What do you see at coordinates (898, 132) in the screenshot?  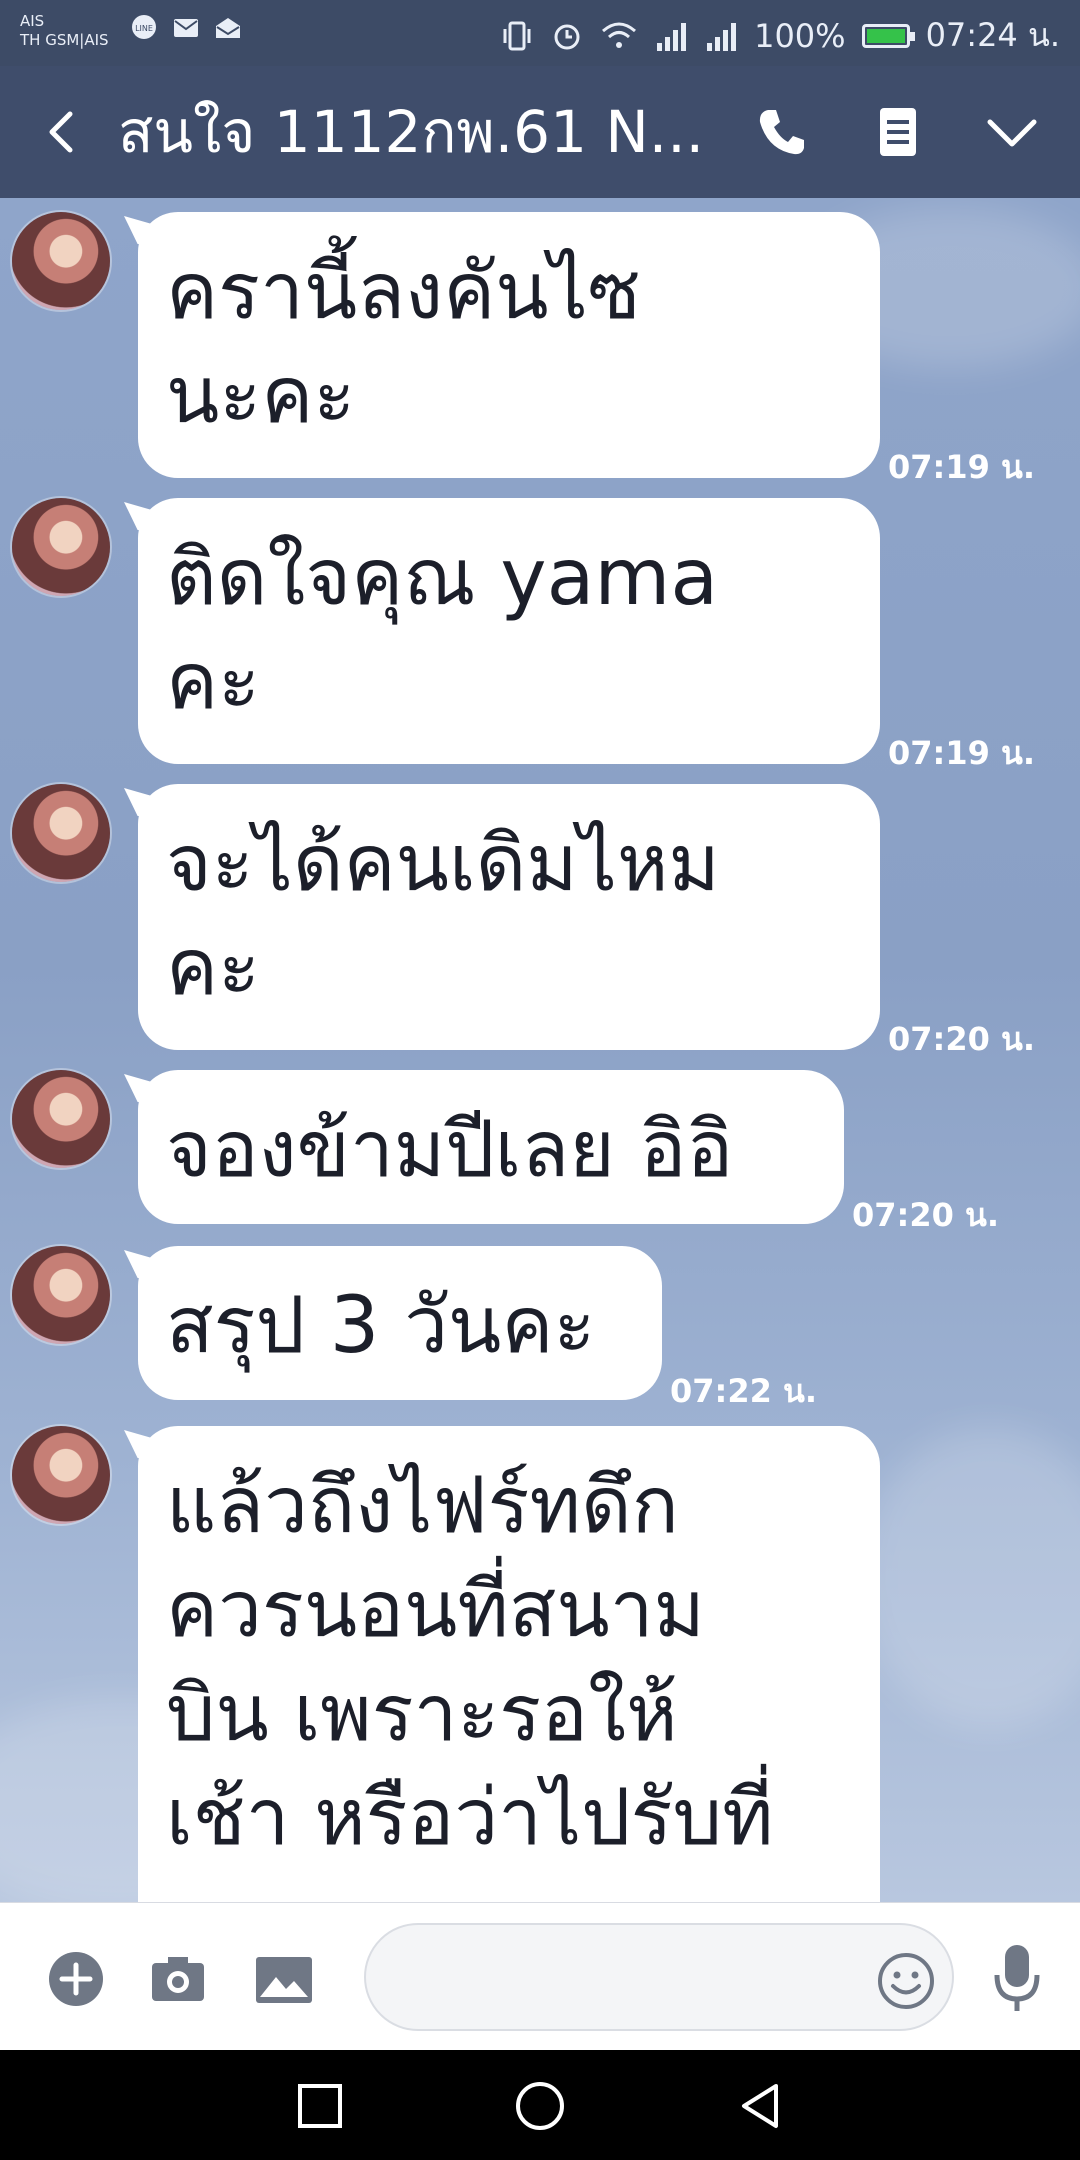 I see `notes-icon` at bounding box center [898, 132].